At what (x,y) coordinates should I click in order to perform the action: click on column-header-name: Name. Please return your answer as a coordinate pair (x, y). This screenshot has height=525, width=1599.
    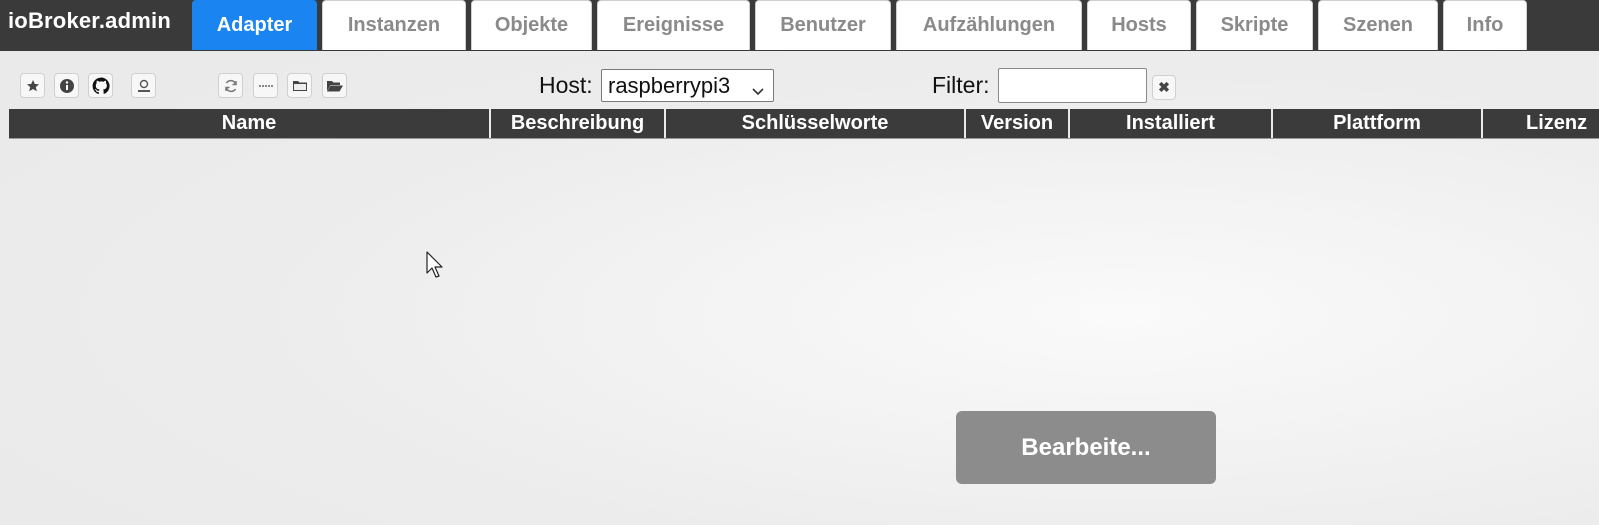
    Looking at the image, I should click on (250, 123).